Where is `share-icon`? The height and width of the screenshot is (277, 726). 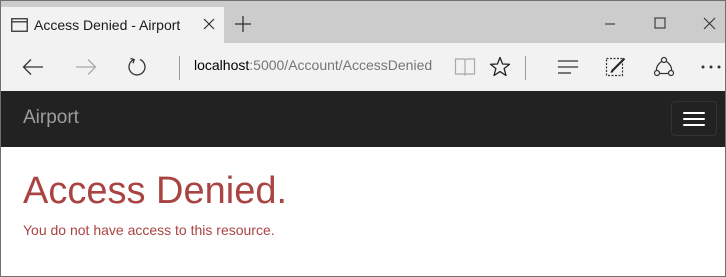
share-icon is located at coordinates (664, 67).